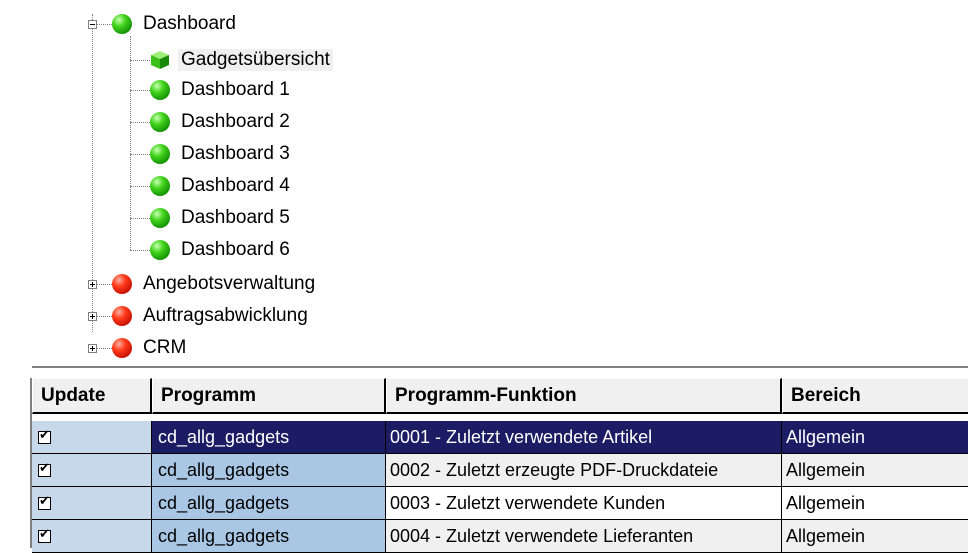  I want to click on tree-node-angebotsverwaltung: Angebotsverwaltung, so click(215, 284).